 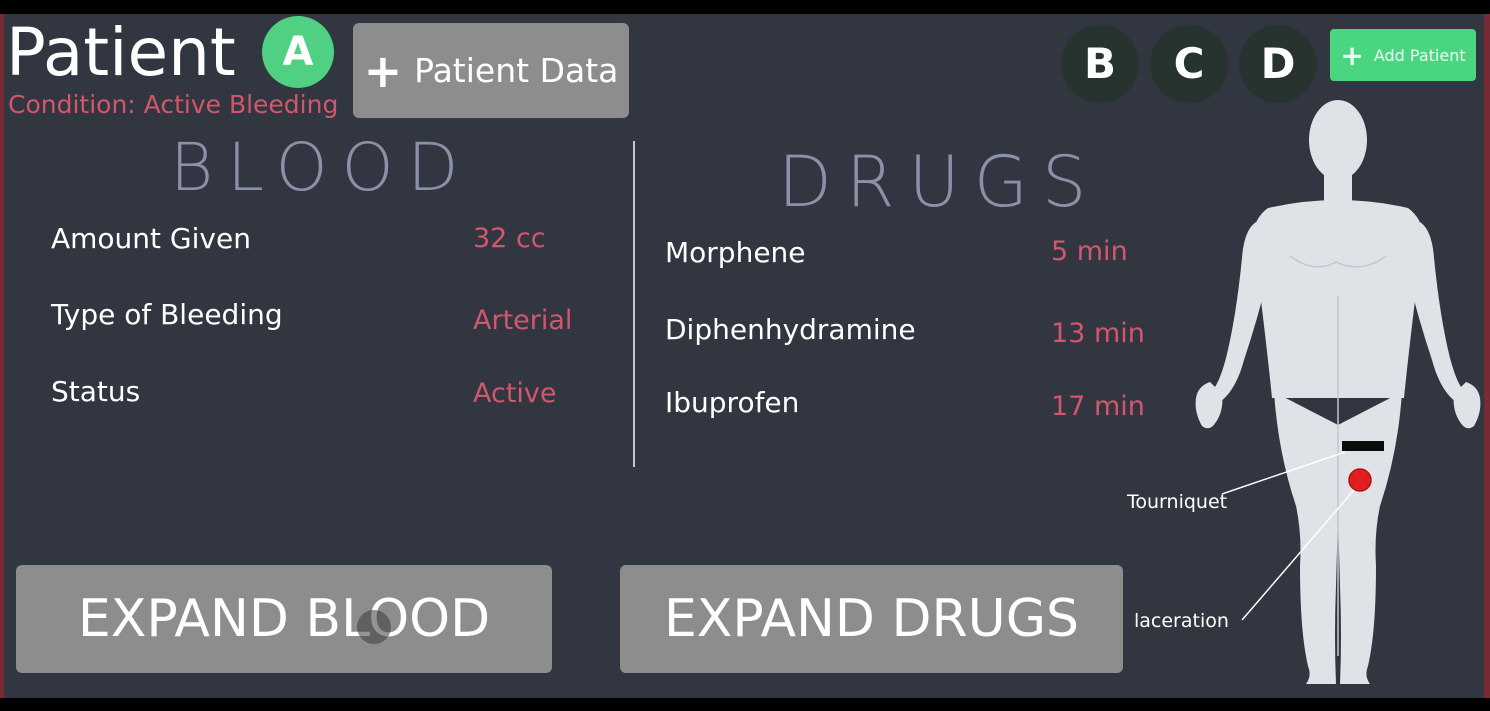 I want to click on expand-drugs-button: EXPAND DRUGS, so click(x=871, y=619).